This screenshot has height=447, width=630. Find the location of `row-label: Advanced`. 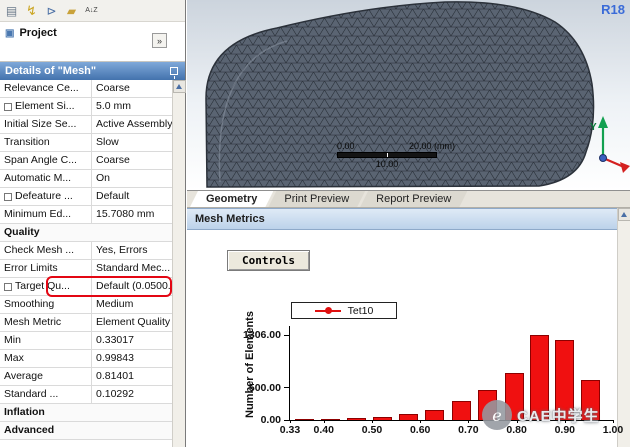

row-label: Advanced is located at coordinates (86, 430).